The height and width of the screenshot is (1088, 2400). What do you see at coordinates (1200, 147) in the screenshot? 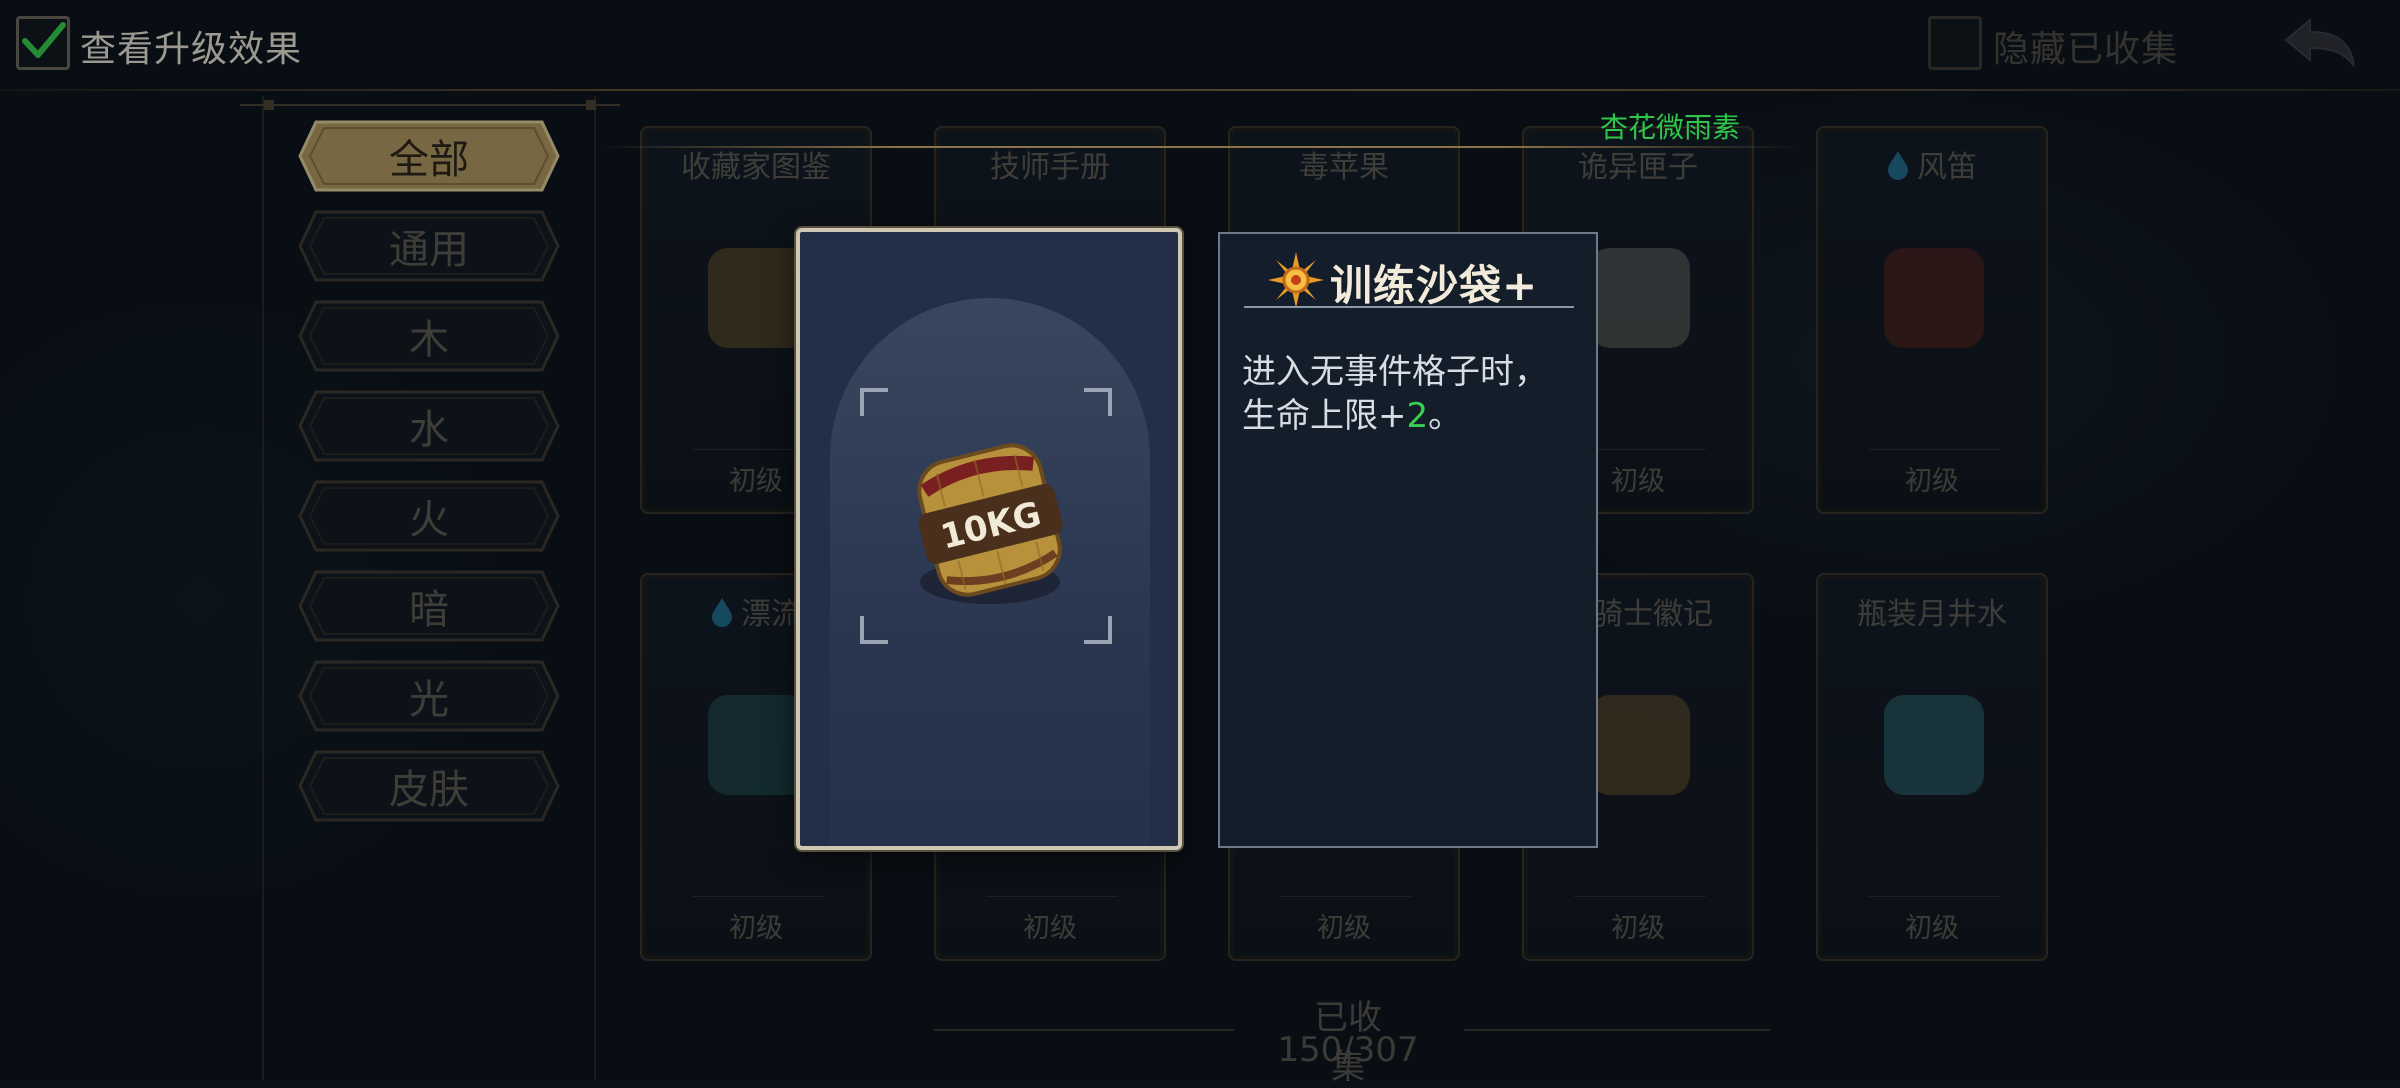
I see `banner-line` at bounding box center [1200, 147].